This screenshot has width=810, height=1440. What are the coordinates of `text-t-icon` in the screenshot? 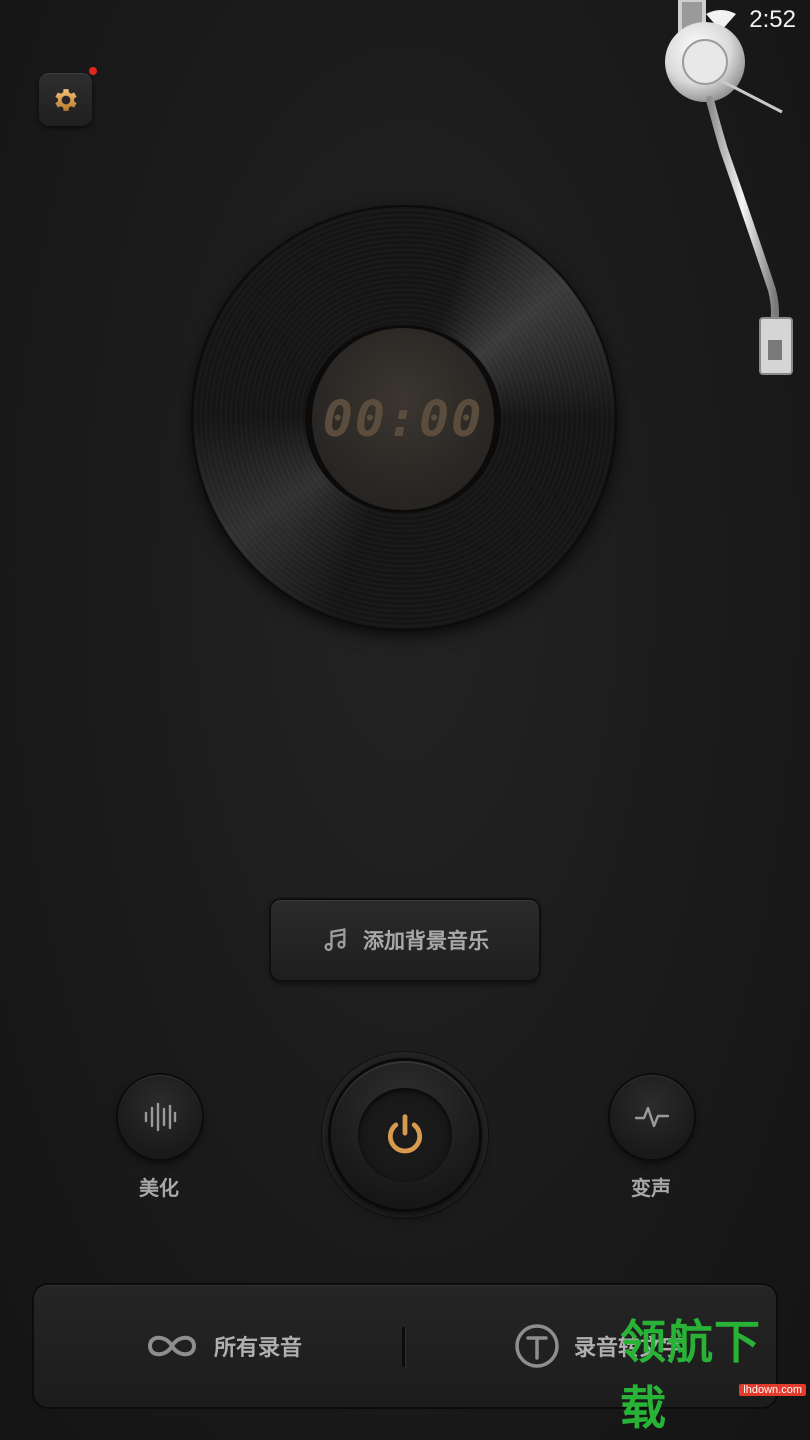 It's located at (537, 1346).